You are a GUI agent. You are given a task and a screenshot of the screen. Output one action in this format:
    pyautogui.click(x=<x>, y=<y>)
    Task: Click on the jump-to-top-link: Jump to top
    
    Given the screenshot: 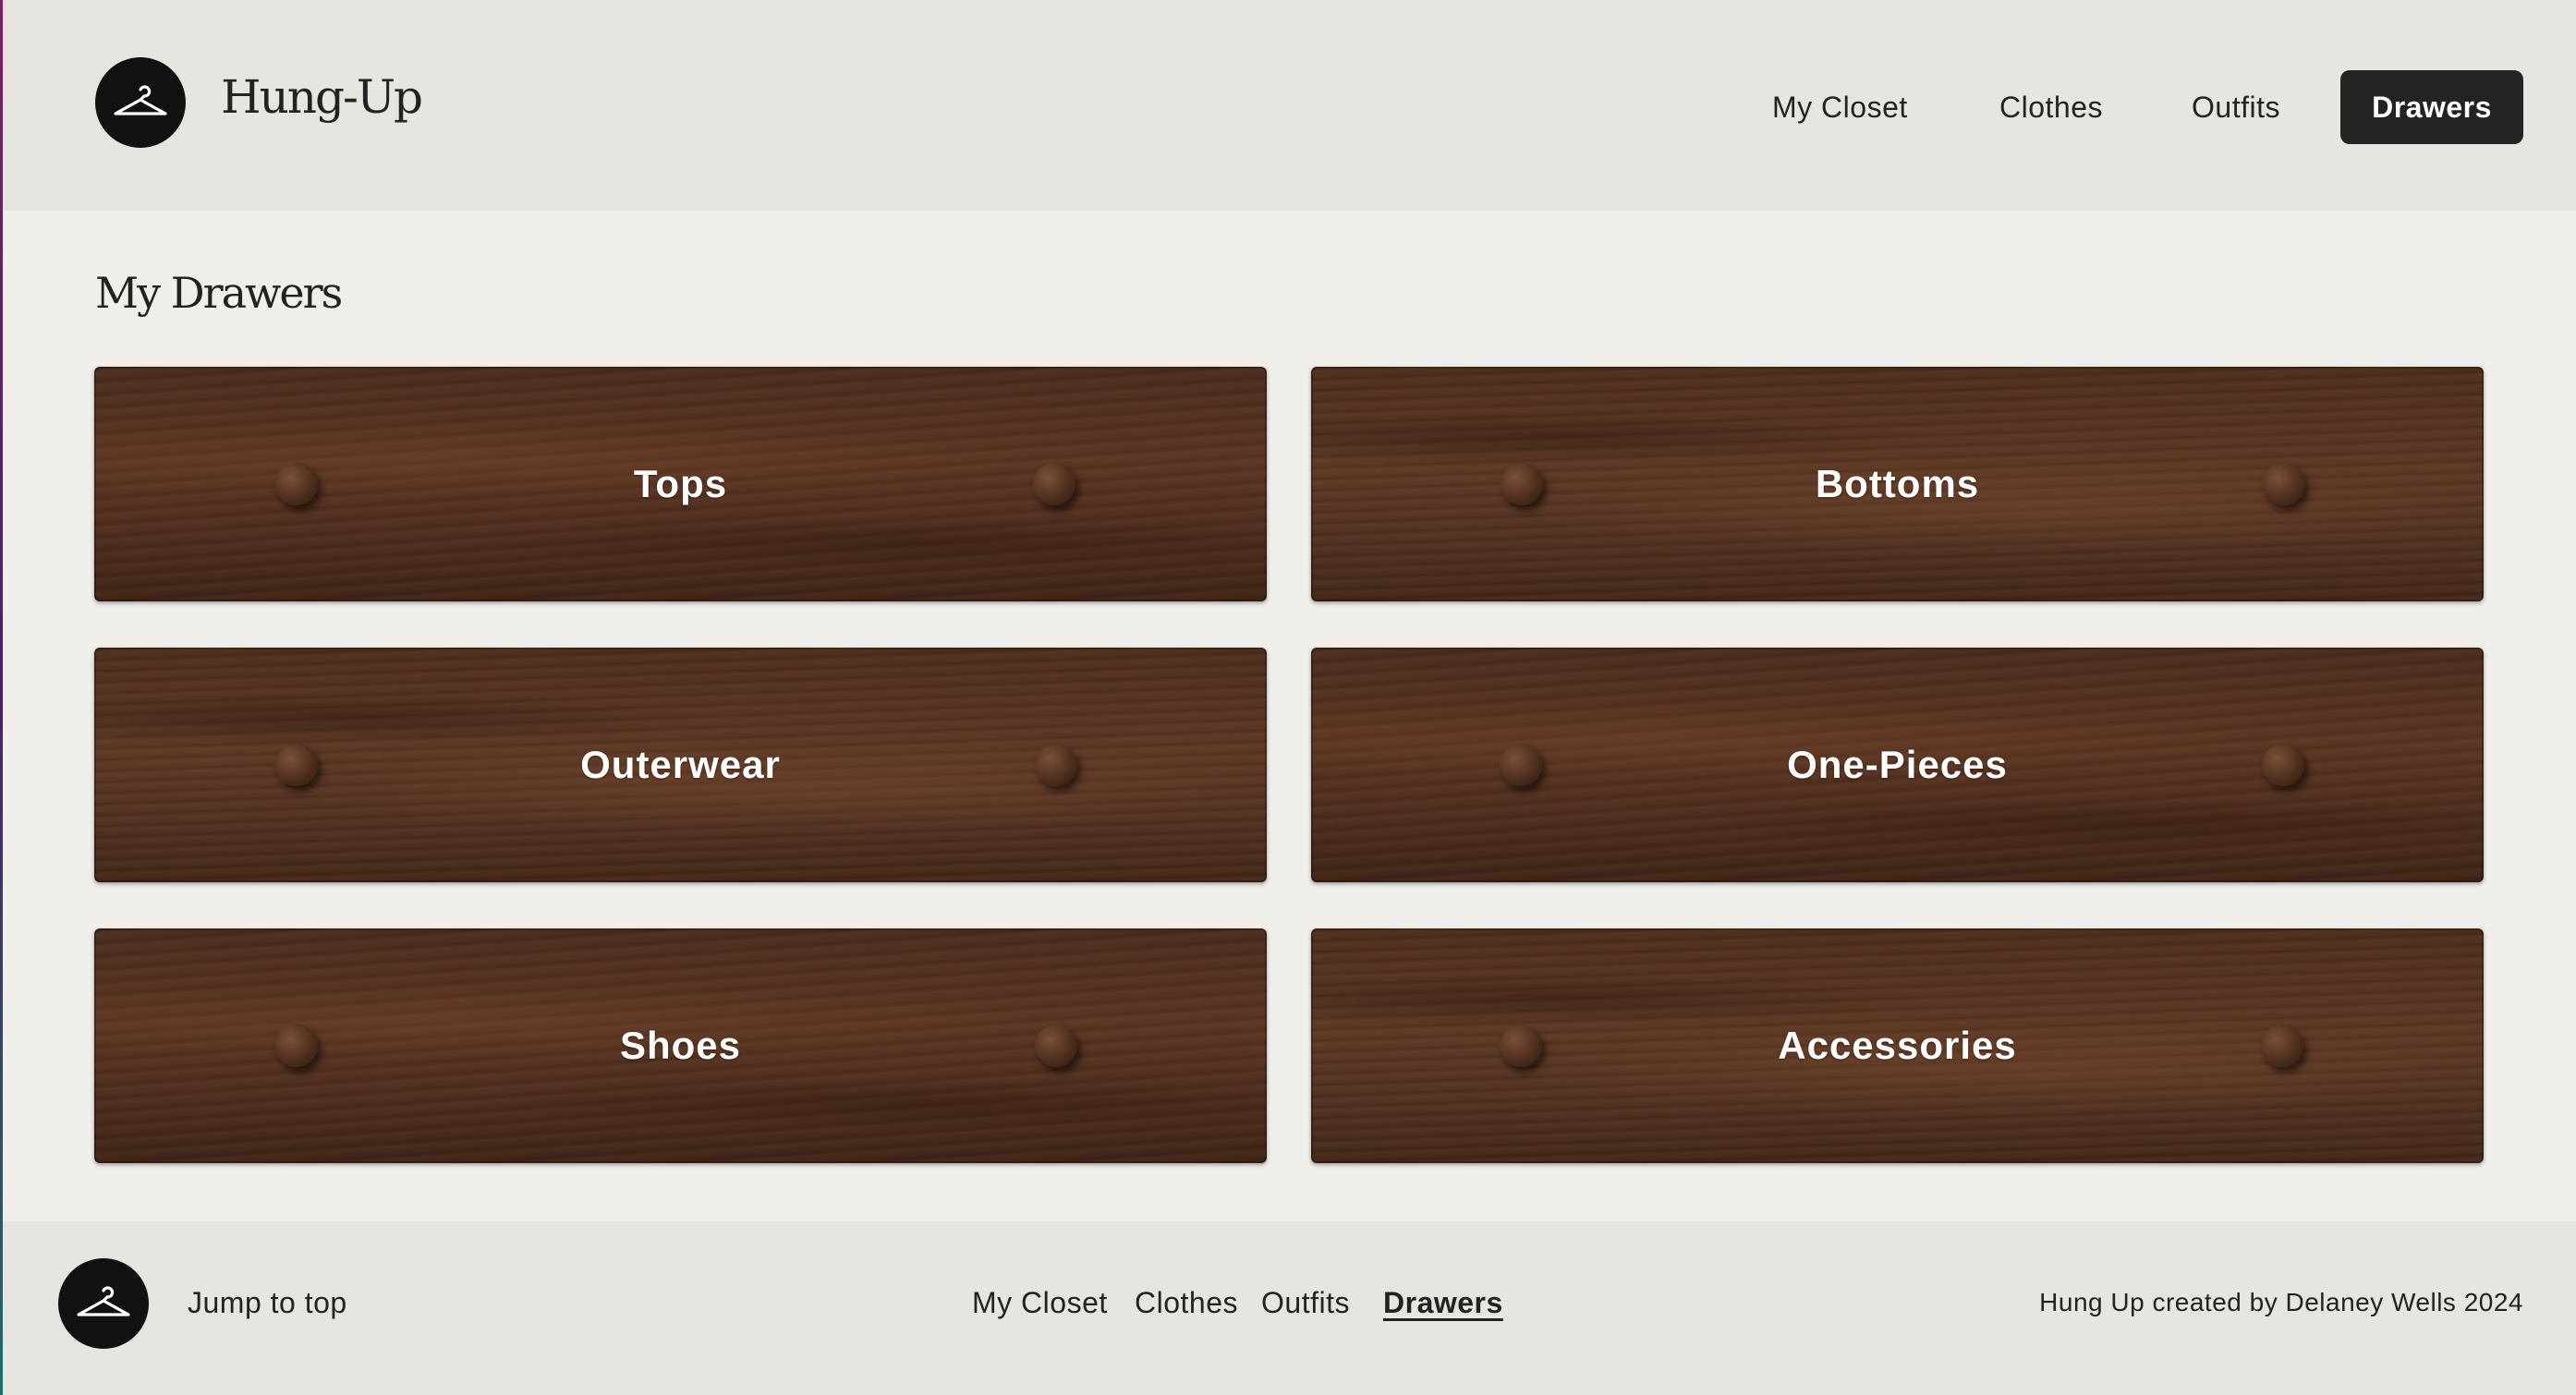 What is the action you would take?
    pyautogui.click(x=267, y=1303)
    